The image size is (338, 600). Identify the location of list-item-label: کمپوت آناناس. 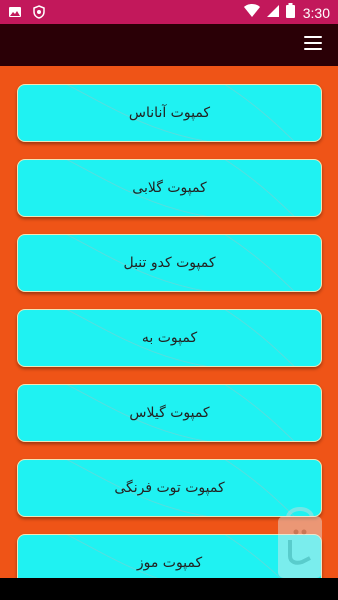
(169, 113).